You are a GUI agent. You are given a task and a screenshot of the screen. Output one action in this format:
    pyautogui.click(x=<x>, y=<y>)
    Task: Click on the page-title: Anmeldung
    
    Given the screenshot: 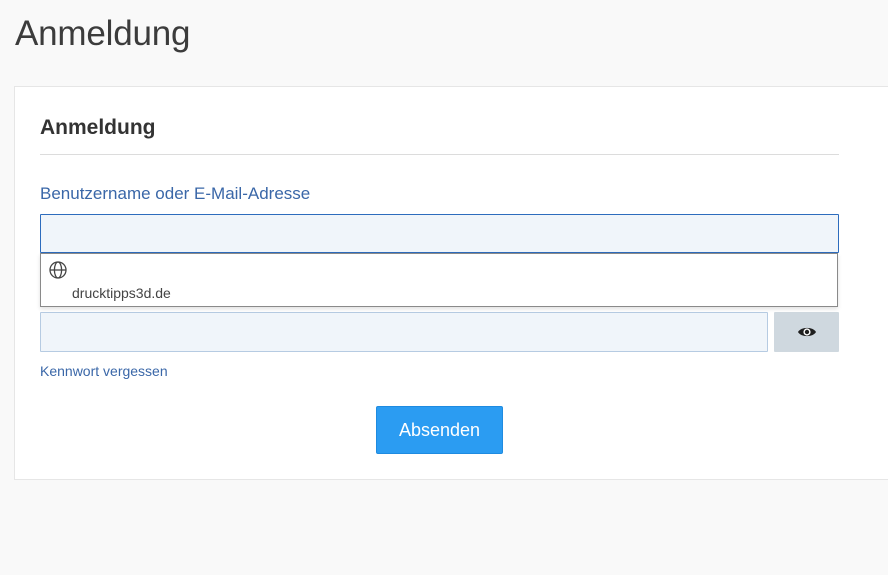 What is the action you would take?
    pyautogui.click(x=103, y=33)
    